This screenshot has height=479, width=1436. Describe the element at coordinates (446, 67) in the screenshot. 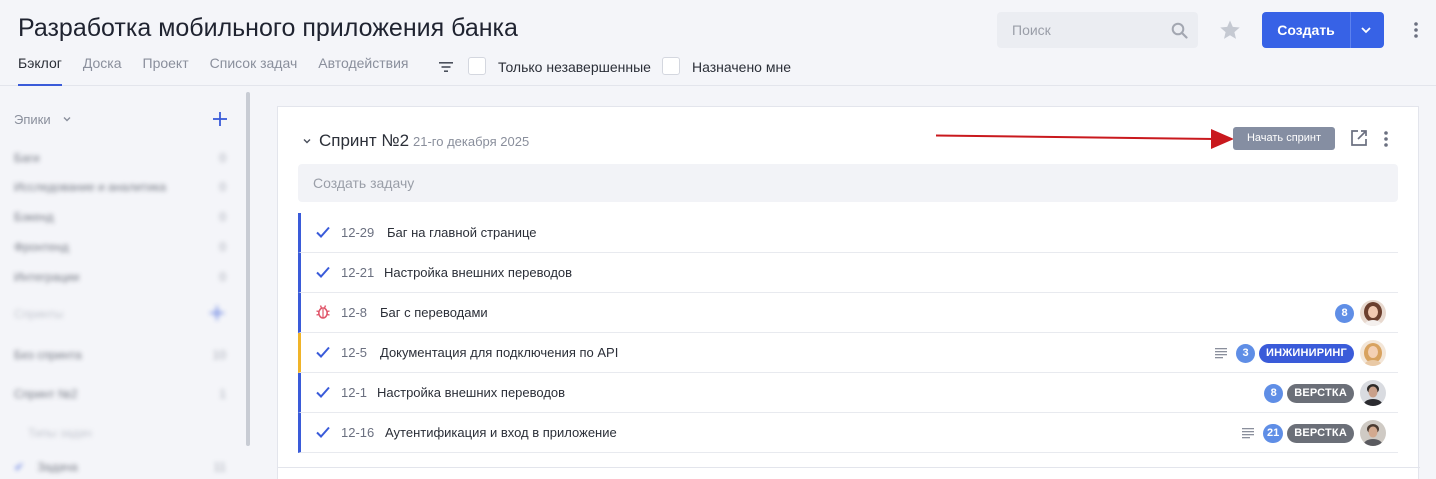

I see `filter-icon` at that location.